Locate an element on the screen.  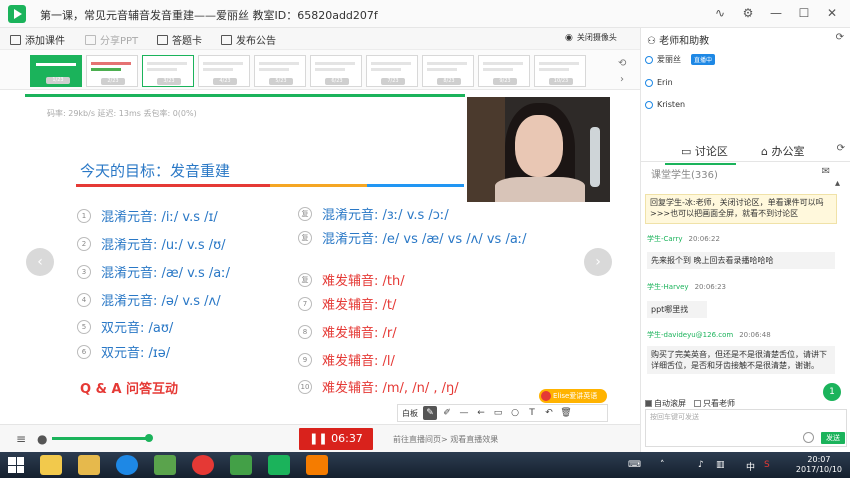
slide-progress-line is located at coordinates (245, 95).